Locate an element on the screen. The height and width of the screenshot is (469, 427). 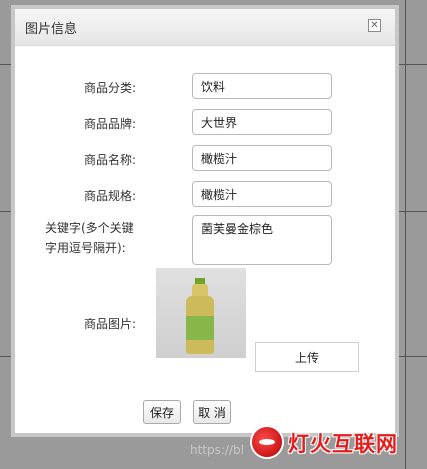
close-icon: ✕ is located at coordinates (374, 25).